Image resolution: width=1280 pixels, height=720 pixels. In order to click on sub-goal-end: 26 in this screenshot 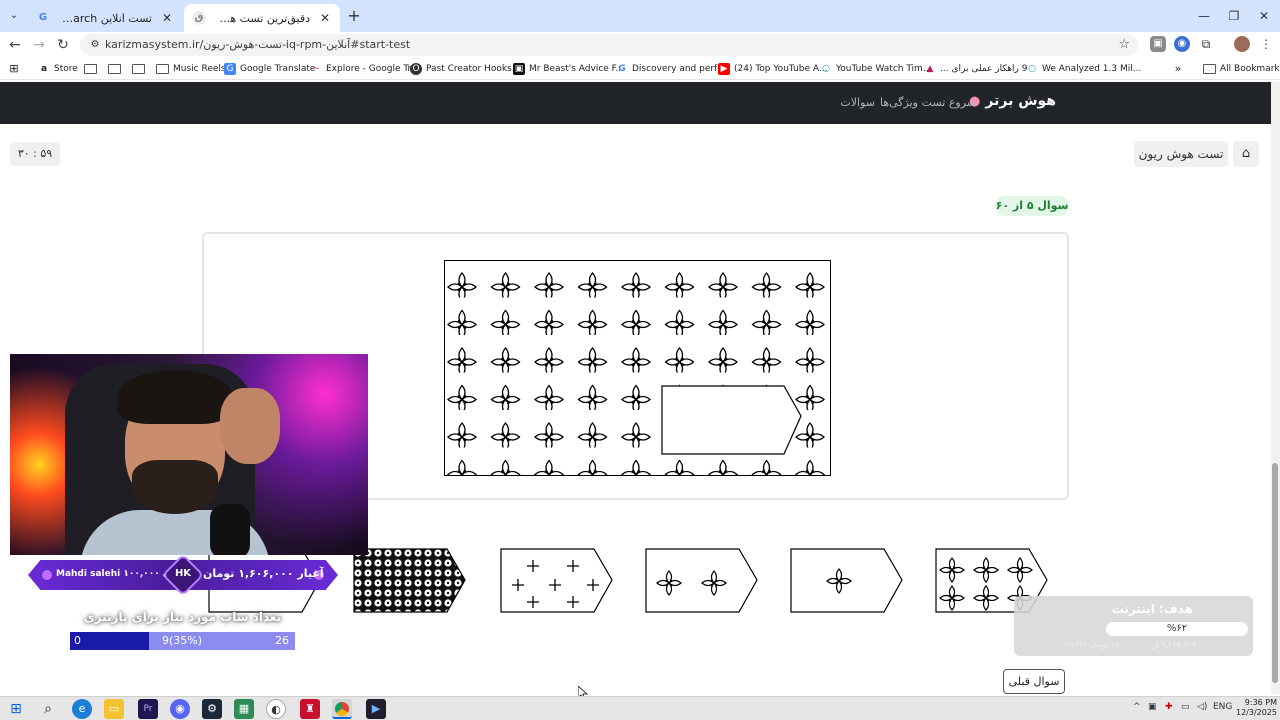, I will do `click(282, 640)`.